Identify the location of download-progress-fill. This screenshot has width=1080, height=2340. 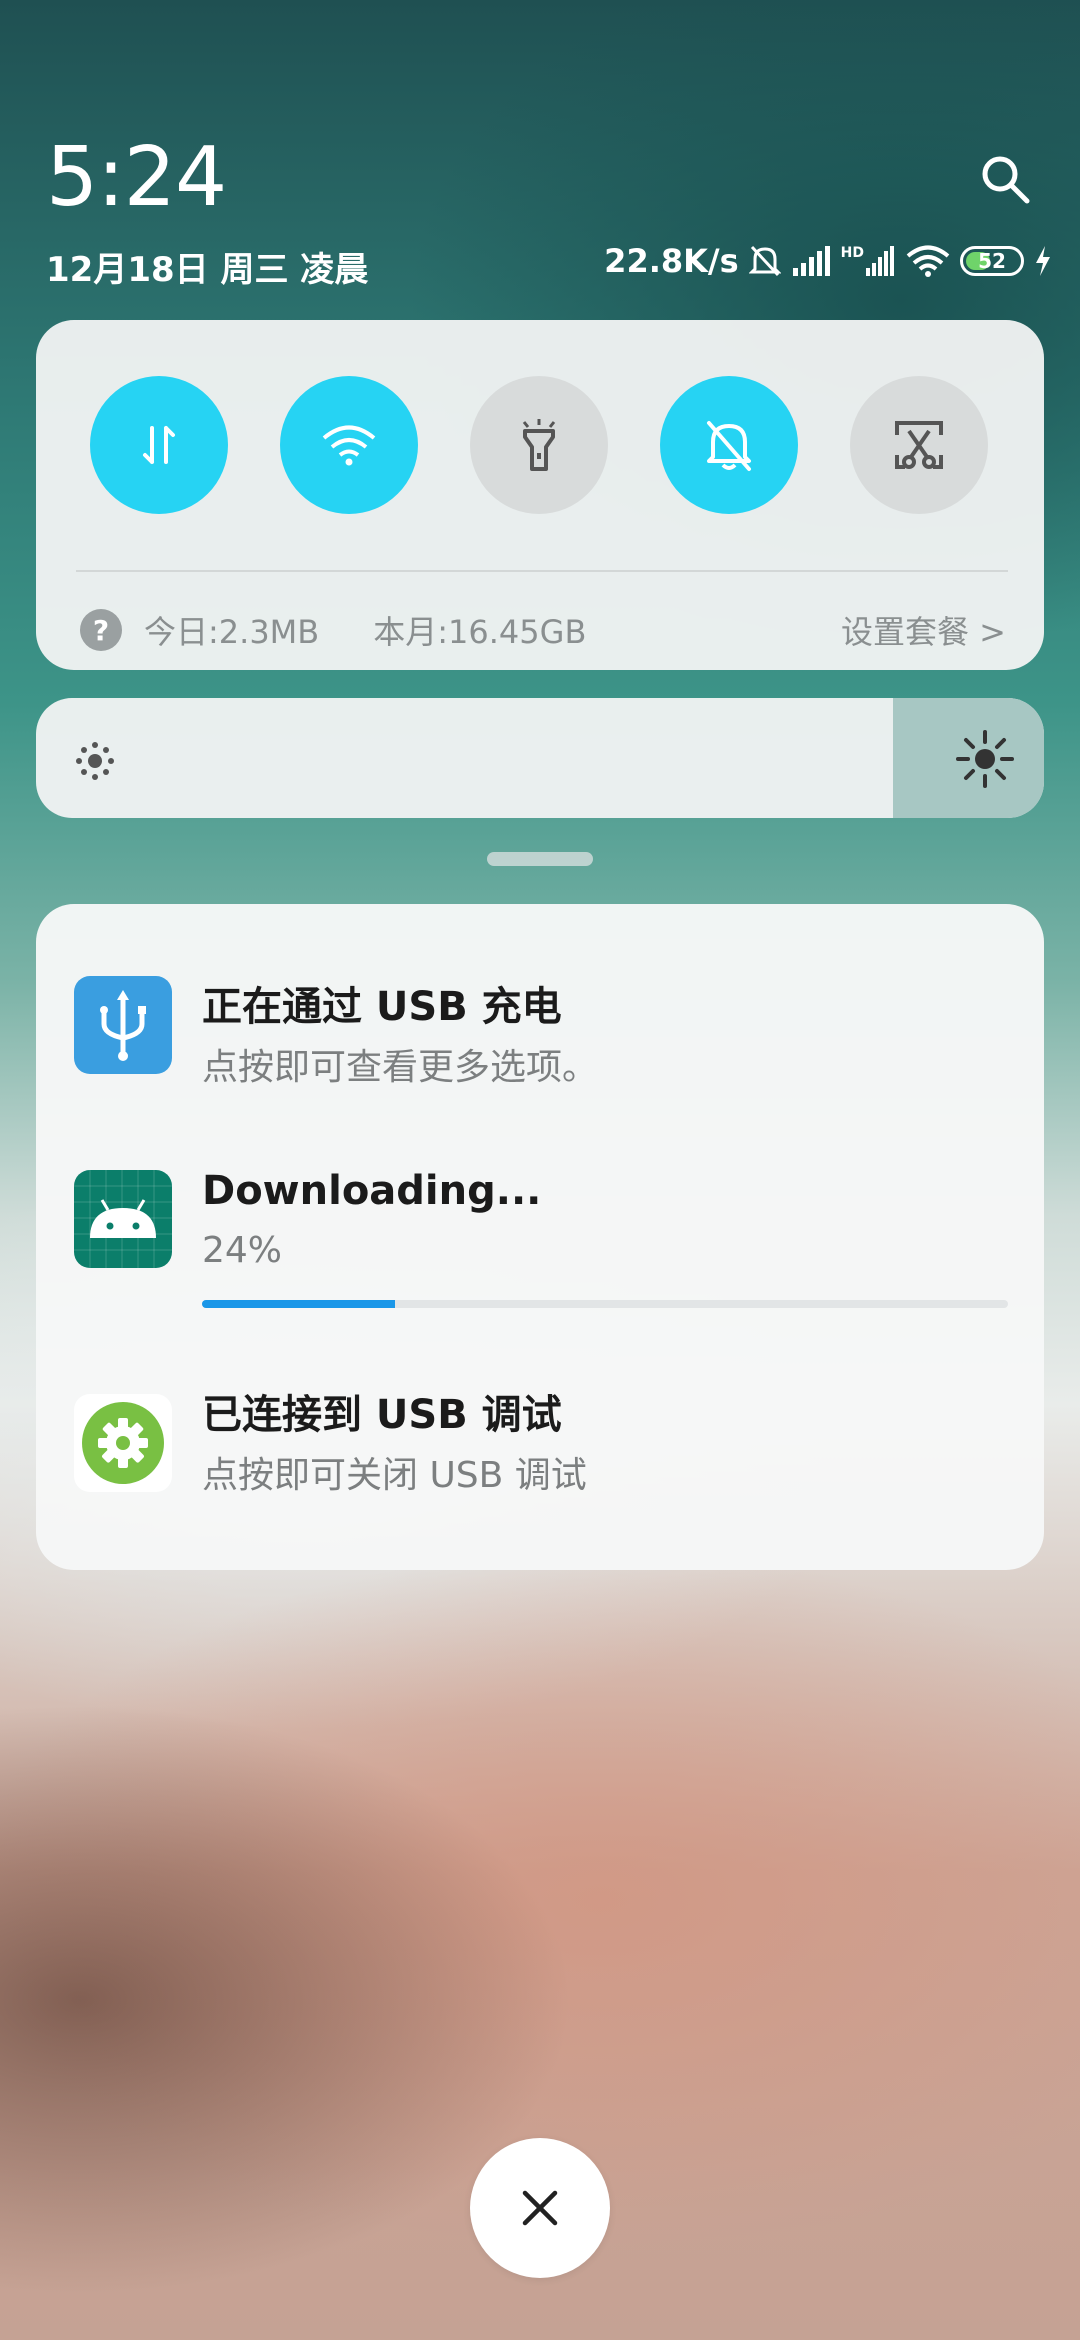
(299, 1304).